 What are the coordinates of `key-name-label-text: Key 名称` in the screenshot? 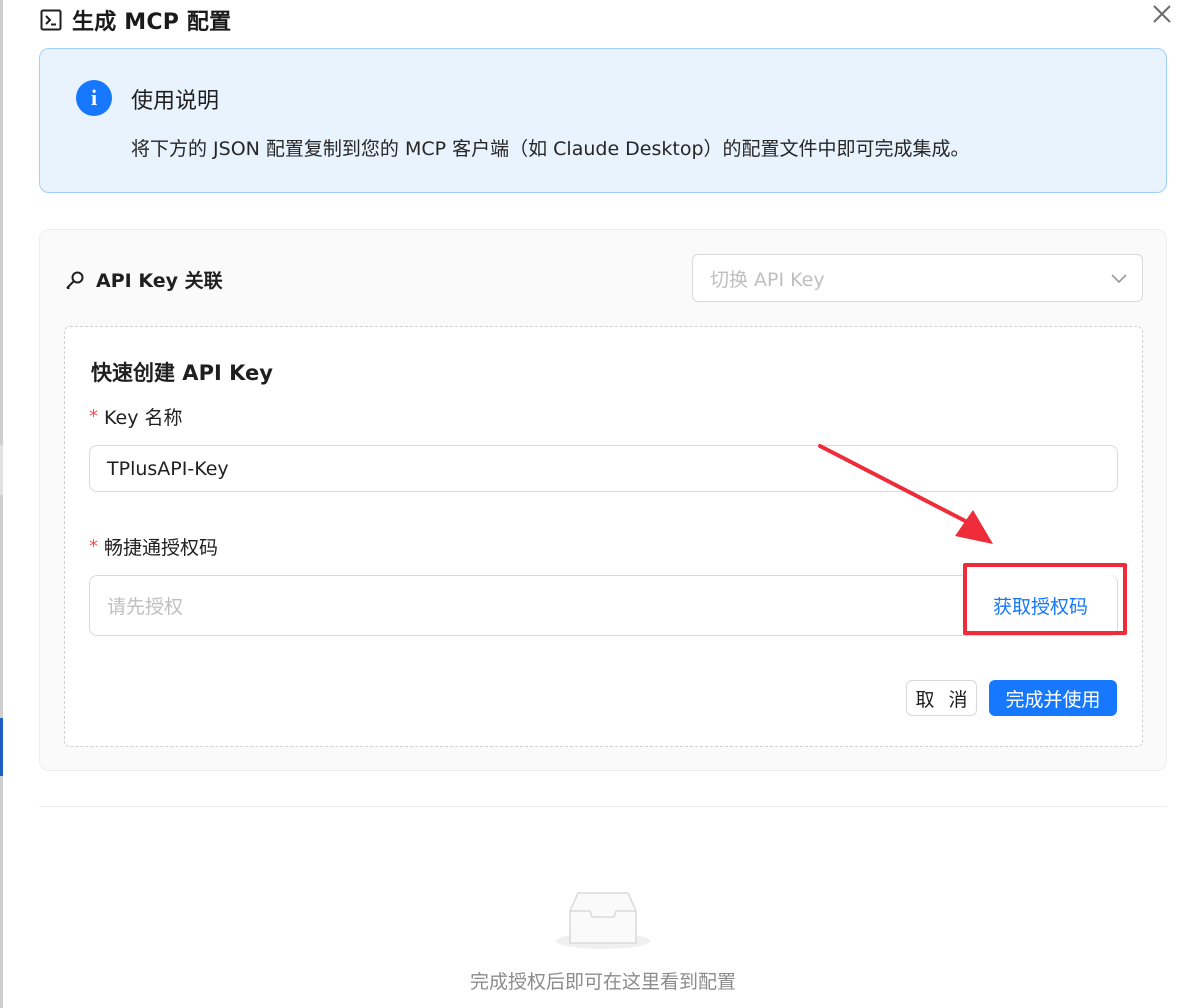 It's located at (143, 418).